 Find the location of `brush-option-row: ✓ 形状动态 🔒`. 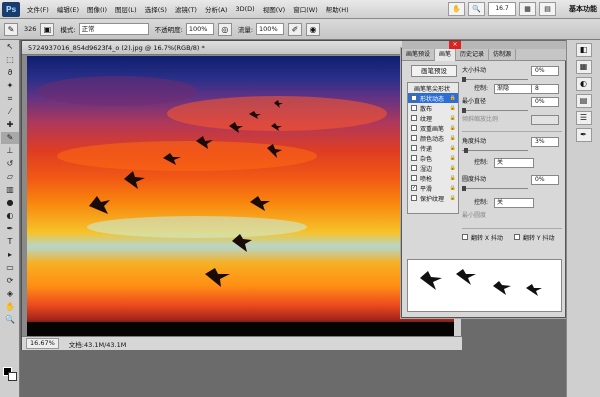

brush-option-row: ✓ 形状动态 🔒 is located at coordinates (433, 98).